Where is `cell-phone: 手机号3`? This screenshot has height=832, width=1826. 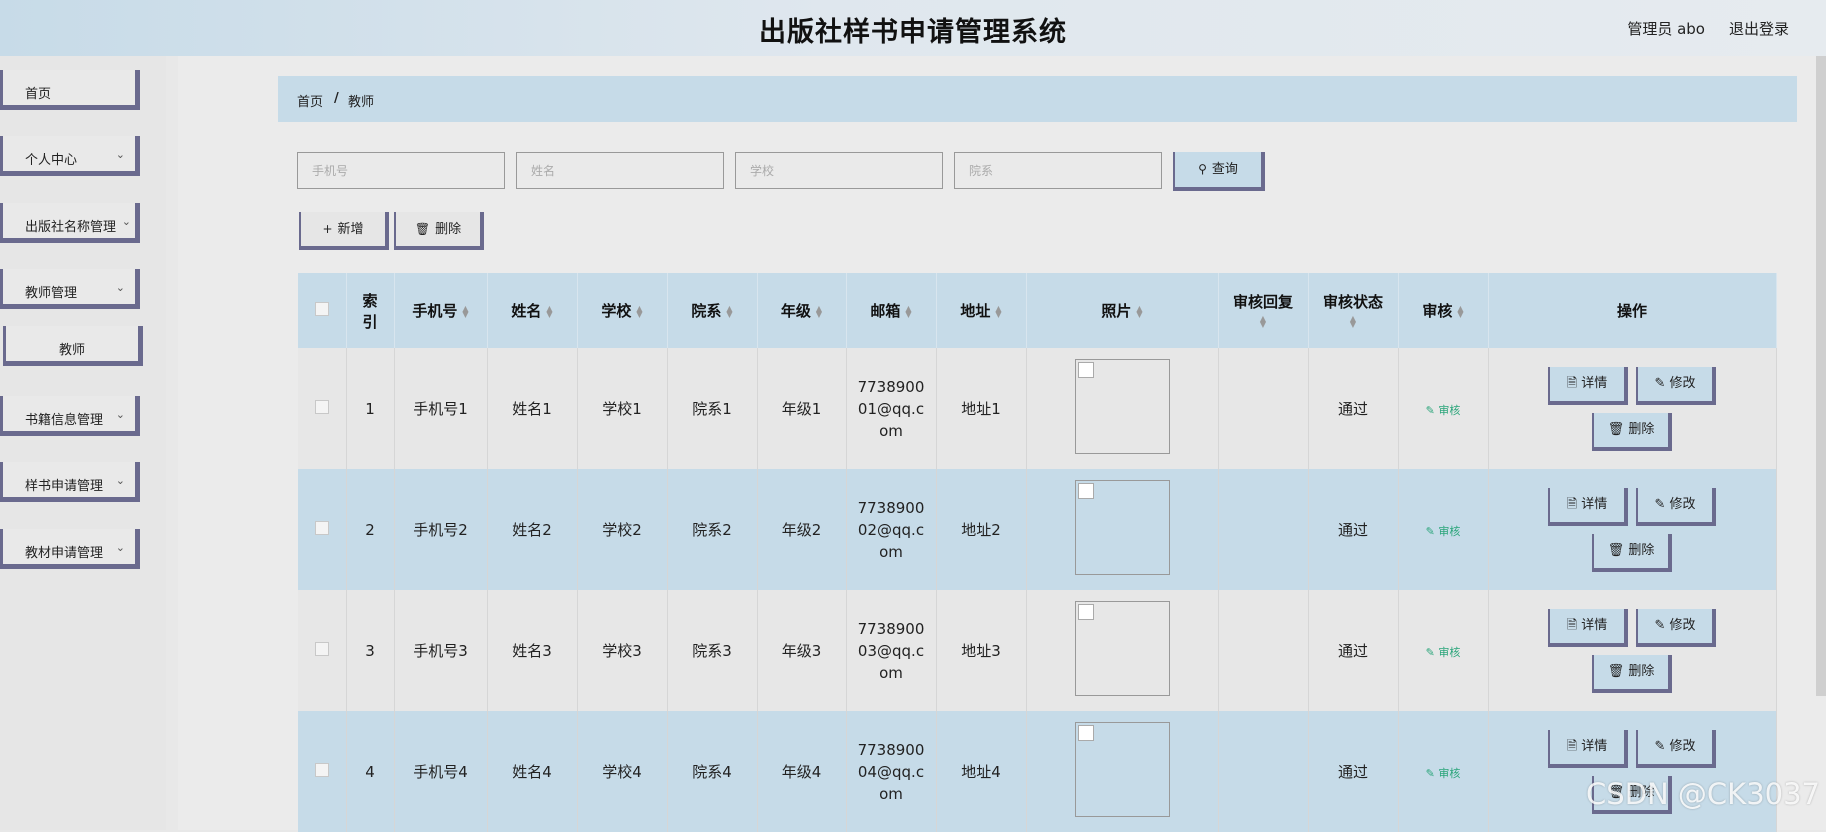
cell-phone: 手机号3 is located at coordinates (441, 650).